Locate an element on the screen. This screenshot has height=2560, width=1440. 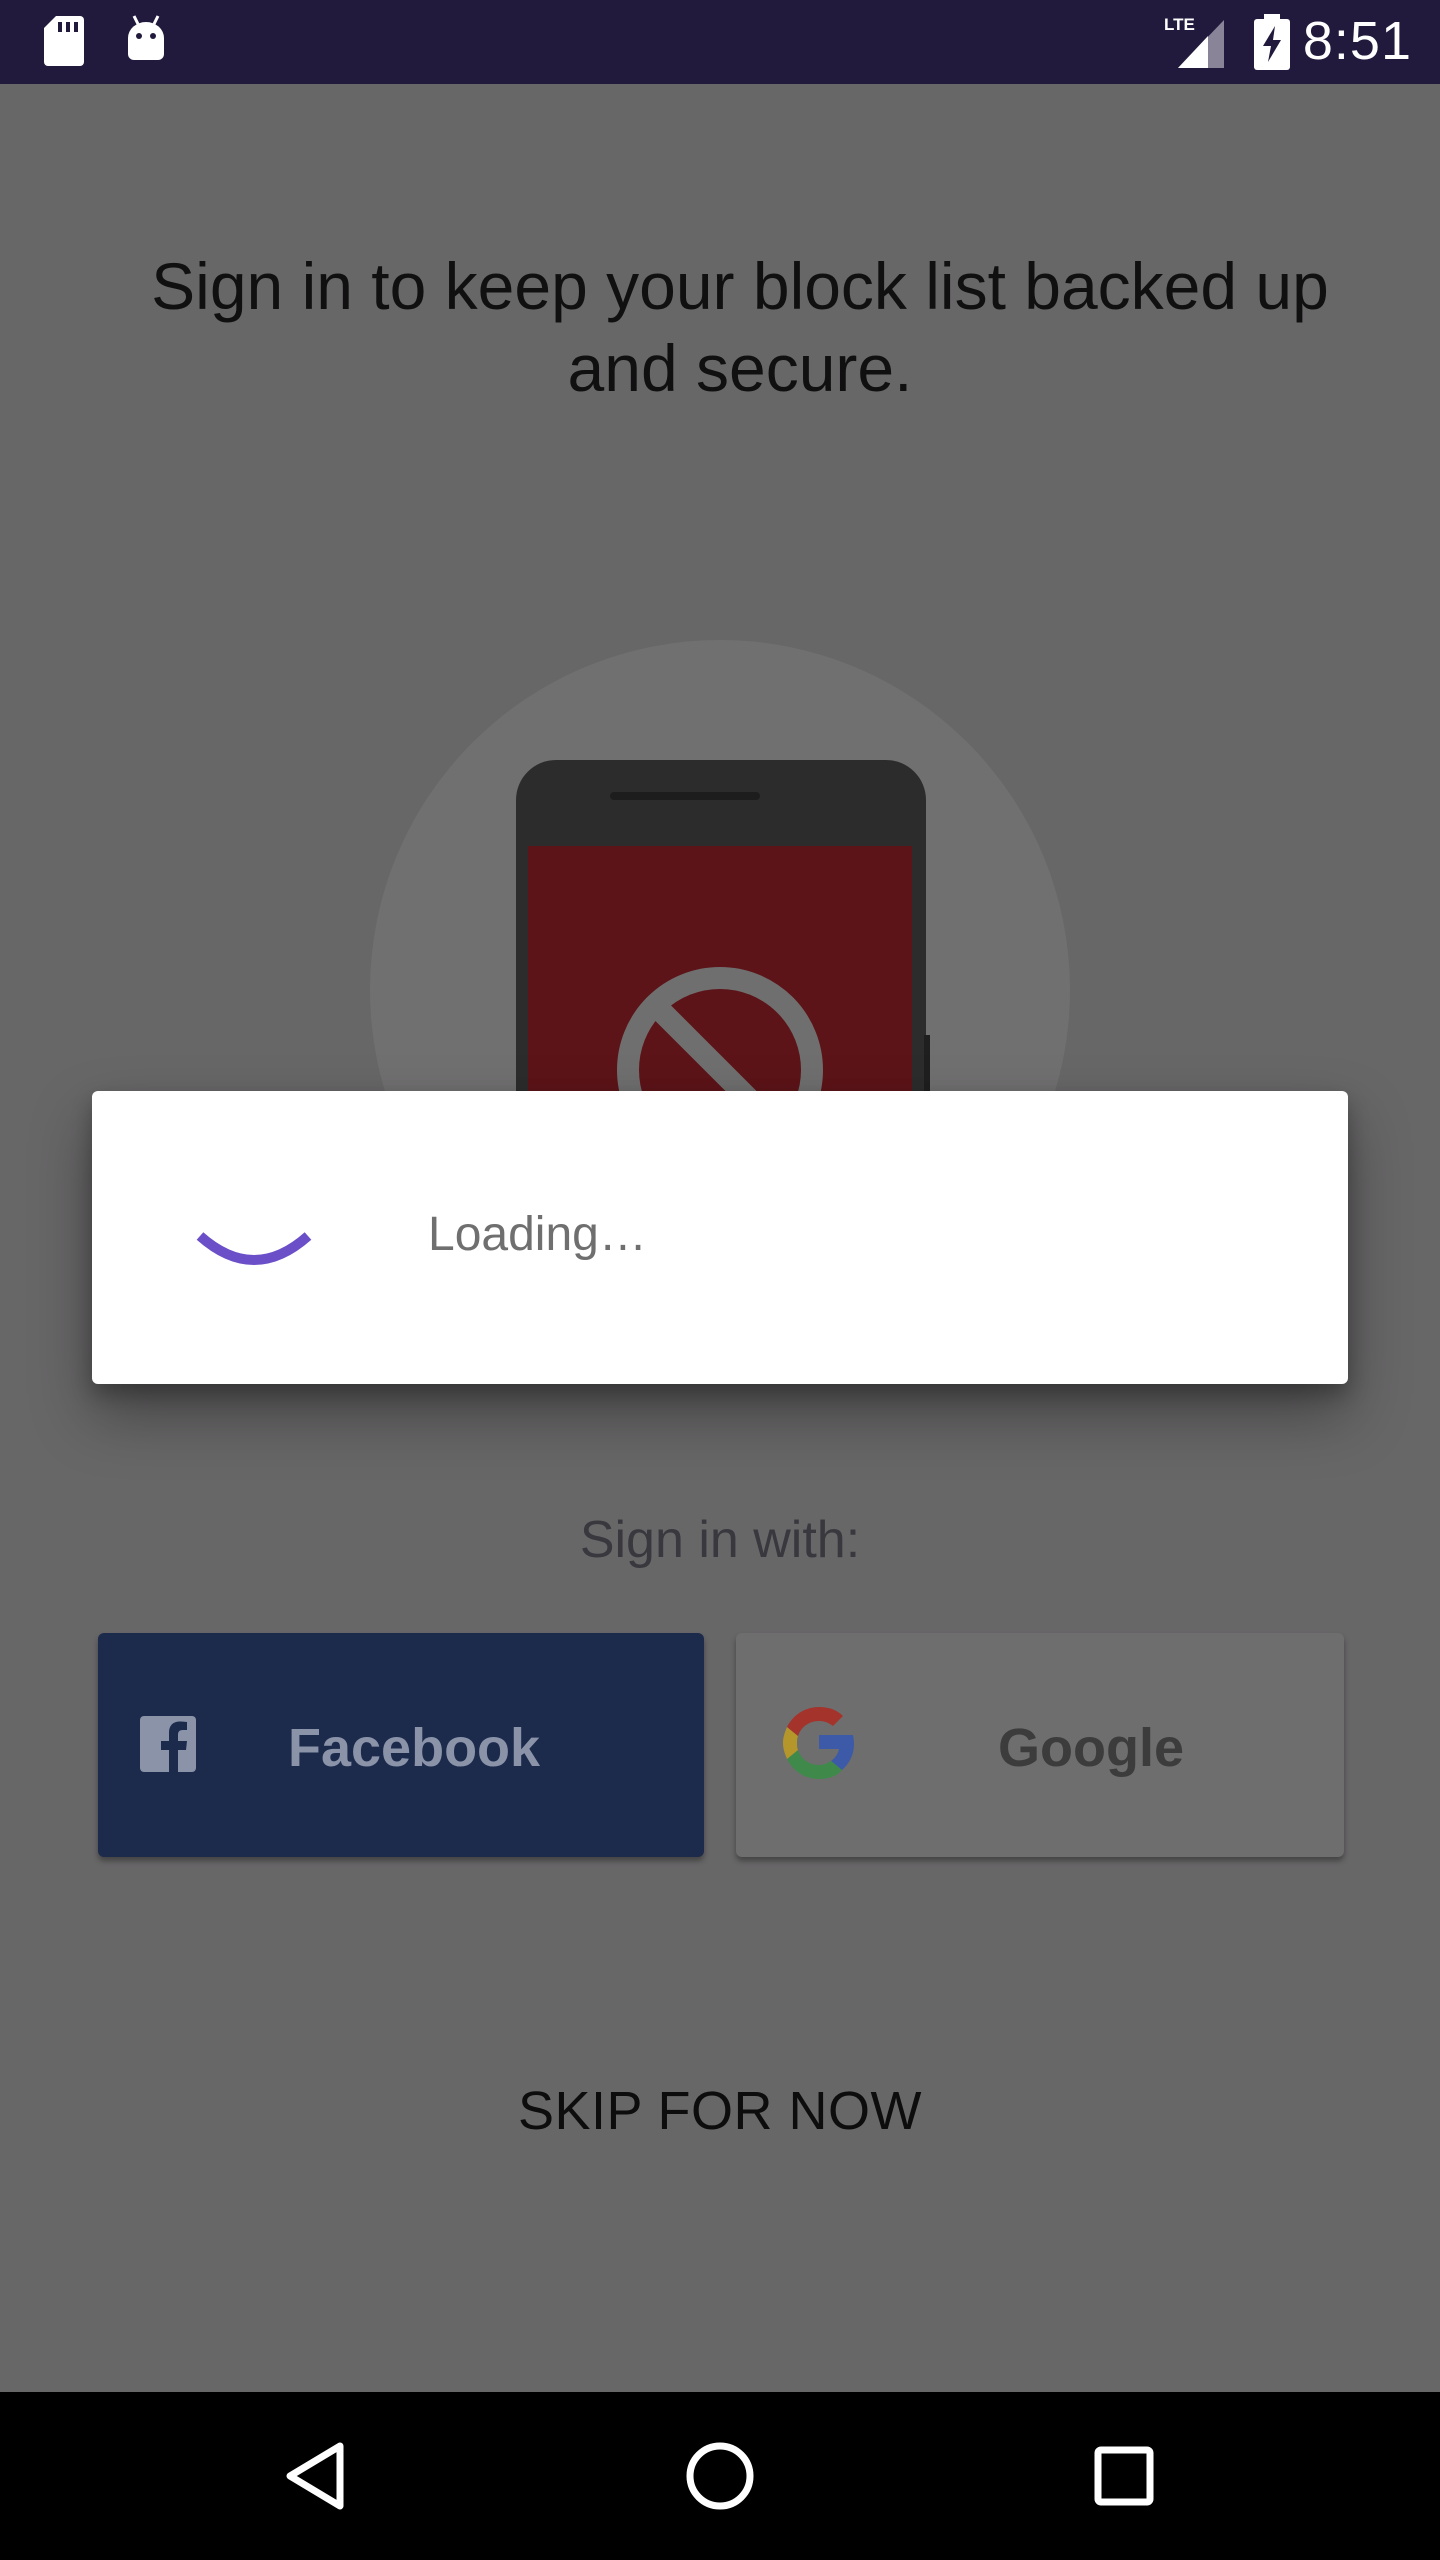
loading-spinner-icon is located at coordinates (254, 1248).